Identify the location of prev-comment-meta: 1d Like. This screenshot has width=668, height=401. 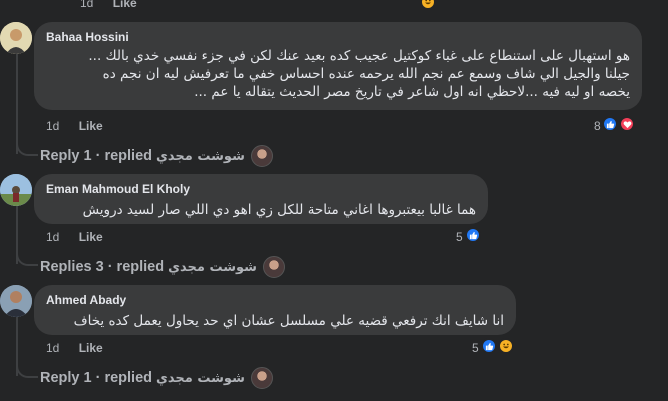
(108, 5).